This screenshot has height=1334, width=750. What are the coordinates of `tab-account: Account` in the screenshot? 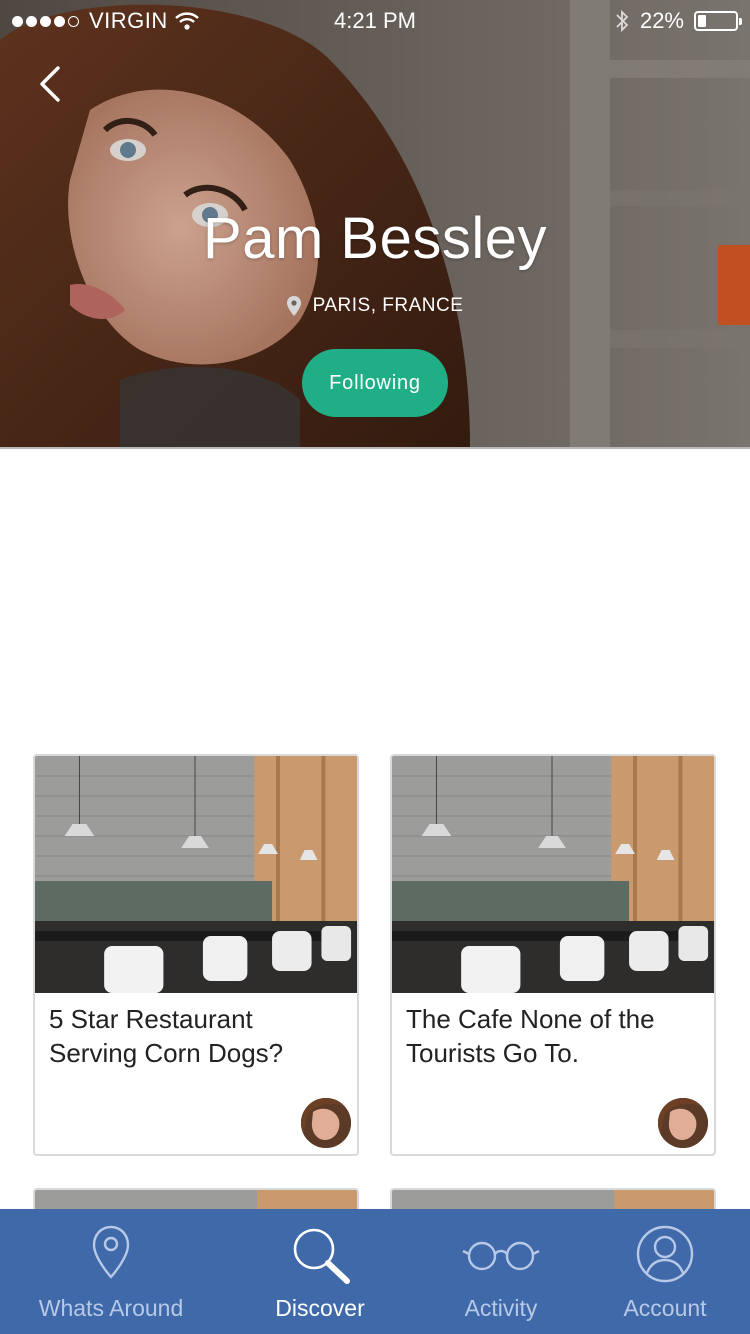 It's located at (665, 1271).